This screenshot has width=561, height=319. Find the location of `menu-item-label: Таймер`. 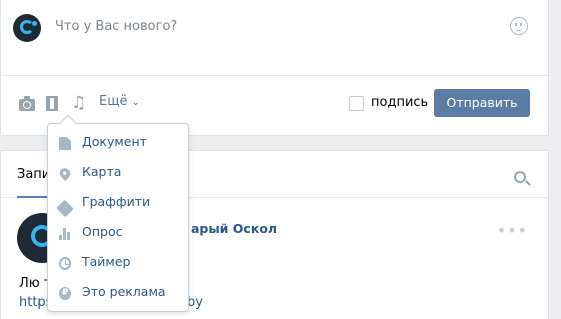

menu-item-label: Таймер is located at coordinates (106, 261).